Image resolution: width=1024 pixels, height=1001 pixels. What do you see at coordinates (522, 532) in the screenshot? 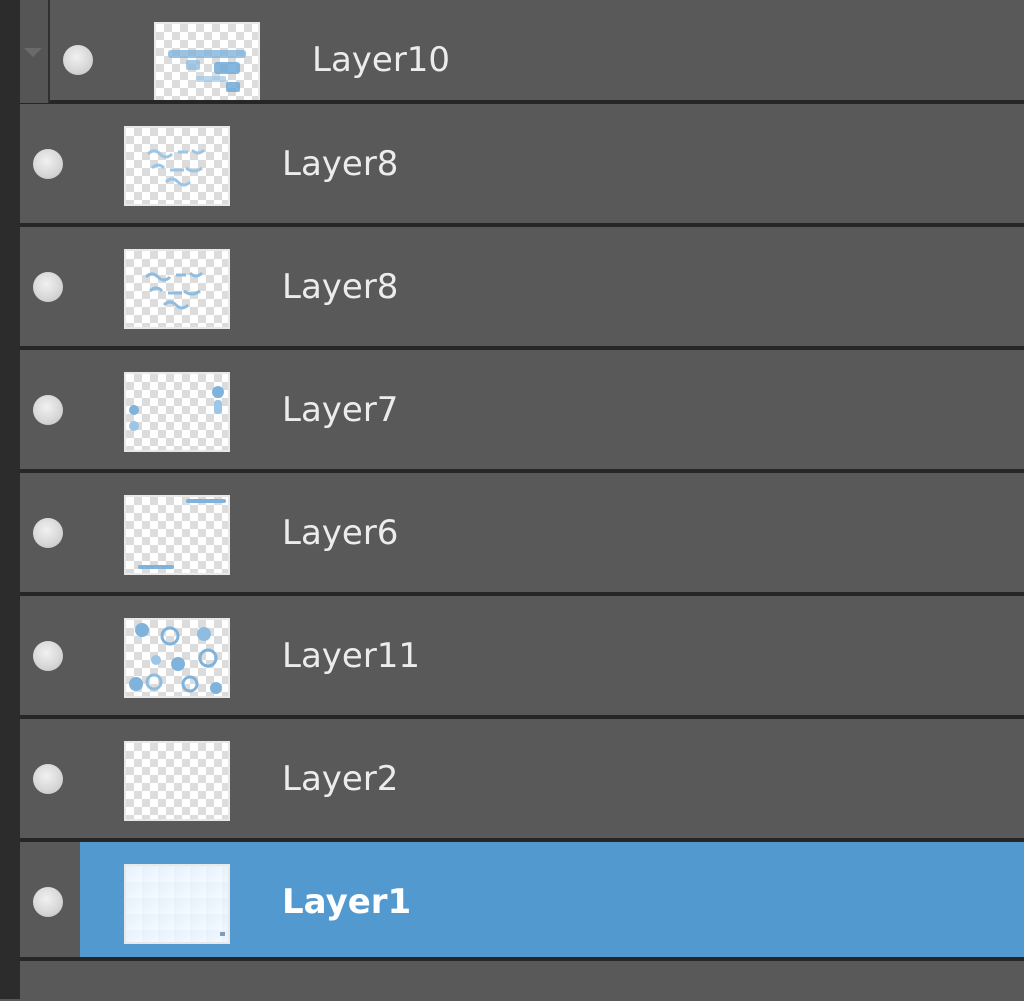
I see `layer-row: Layer6` at bounding box center [522, 532].